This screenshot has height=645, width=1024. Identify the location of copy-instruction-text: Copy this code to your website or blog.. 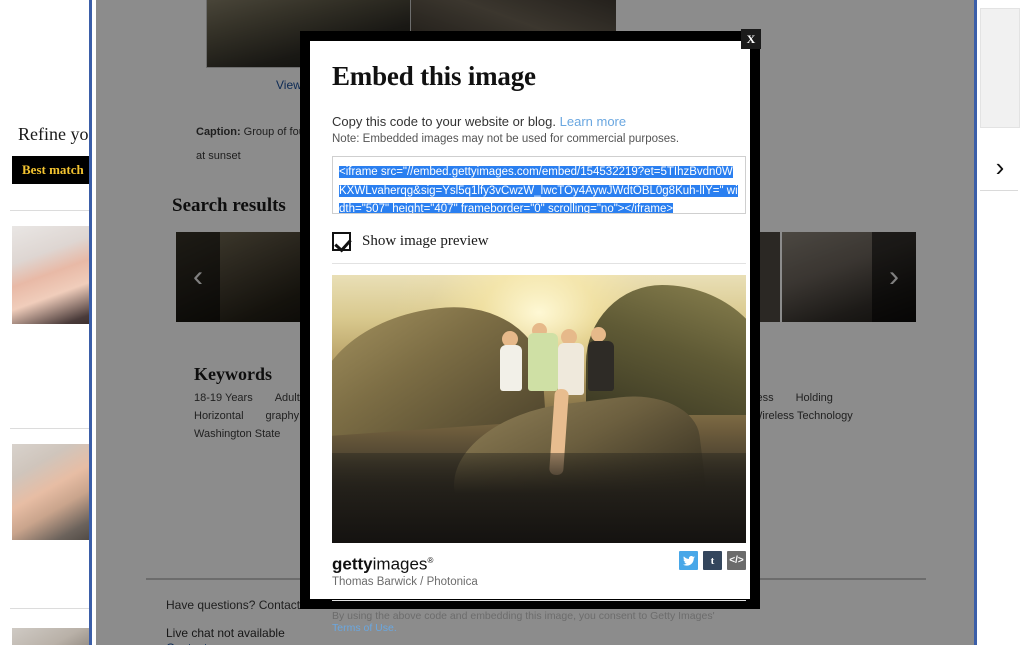
(444, 121).